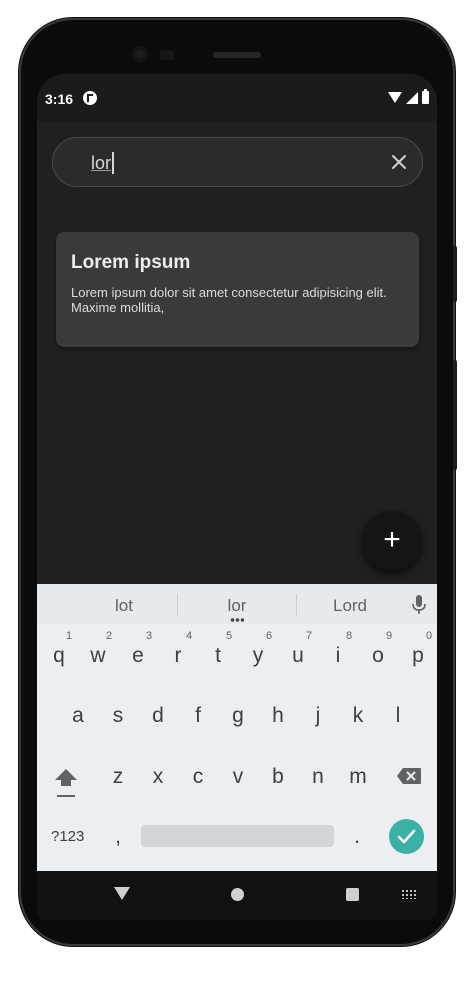  Describe the element at coordinates (392, 541) in the screenshot. I see `add-button: +` at that location.